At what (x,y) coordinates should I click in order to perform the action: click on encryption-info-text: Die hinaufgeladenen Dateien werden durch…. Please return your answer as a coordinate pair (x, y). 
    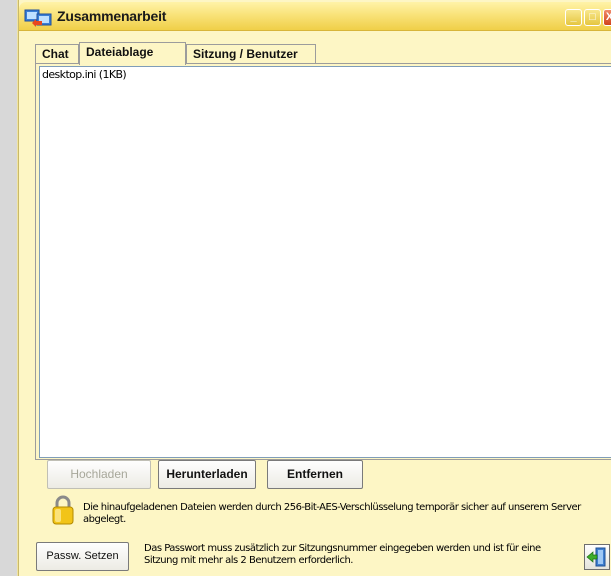
    Looking at the image, I should click on (332, 513).